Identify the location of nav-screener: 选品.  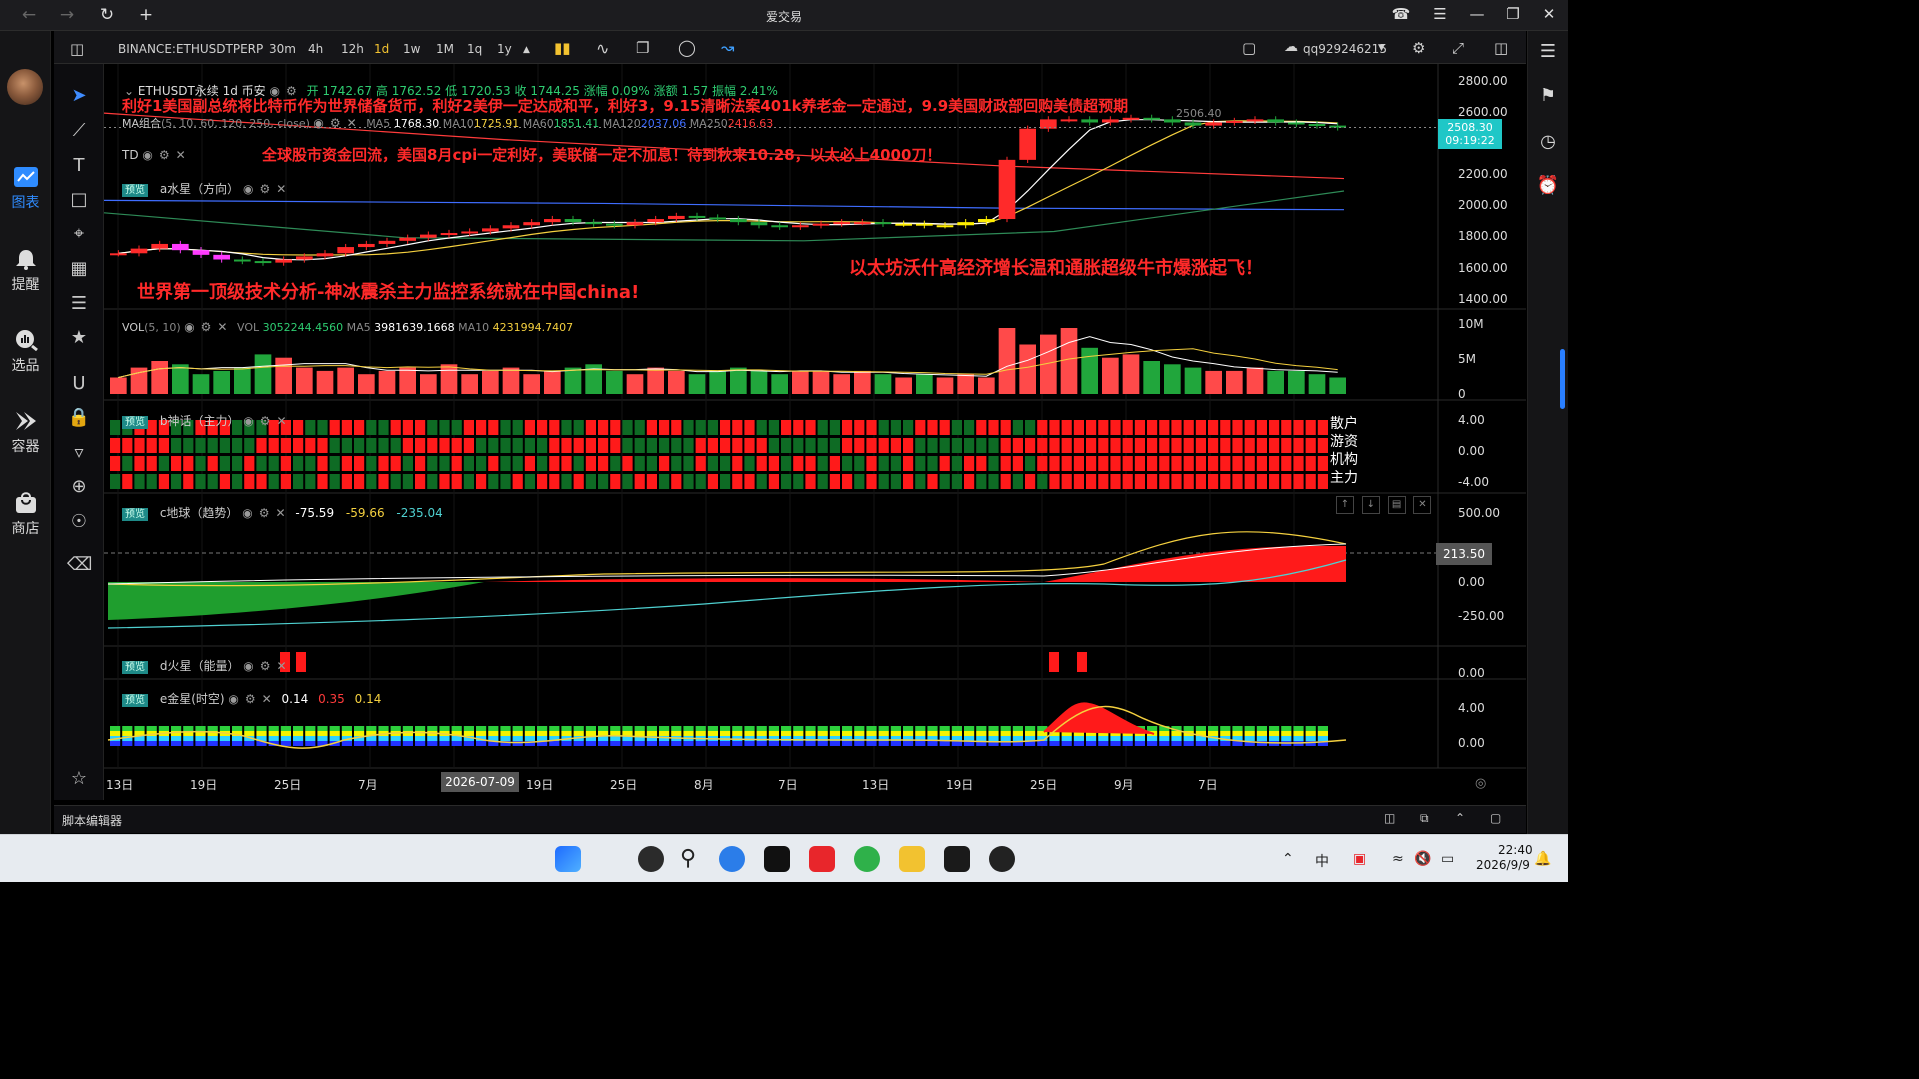
(25, 352).